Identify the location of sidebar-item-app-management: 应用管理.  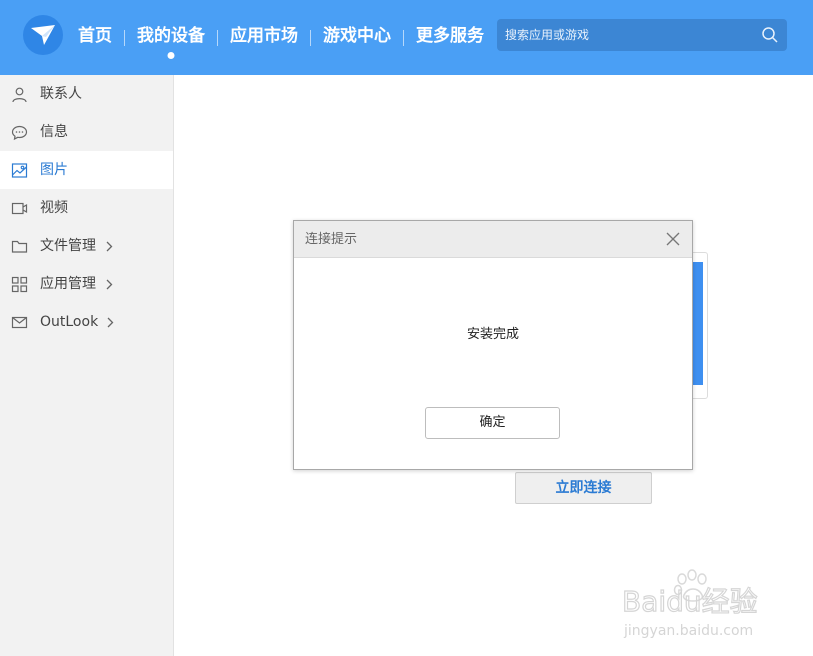
(86, 284).